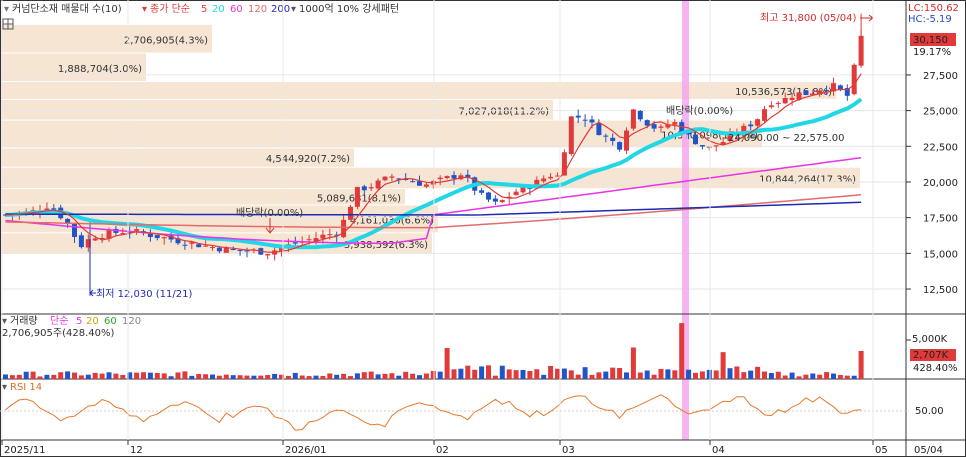 This screenshot has width=966, height=457. What do you see at coordinates (442, 450) in the screenshot?
I see `date-label: 02` at bounding box center [442, 450].